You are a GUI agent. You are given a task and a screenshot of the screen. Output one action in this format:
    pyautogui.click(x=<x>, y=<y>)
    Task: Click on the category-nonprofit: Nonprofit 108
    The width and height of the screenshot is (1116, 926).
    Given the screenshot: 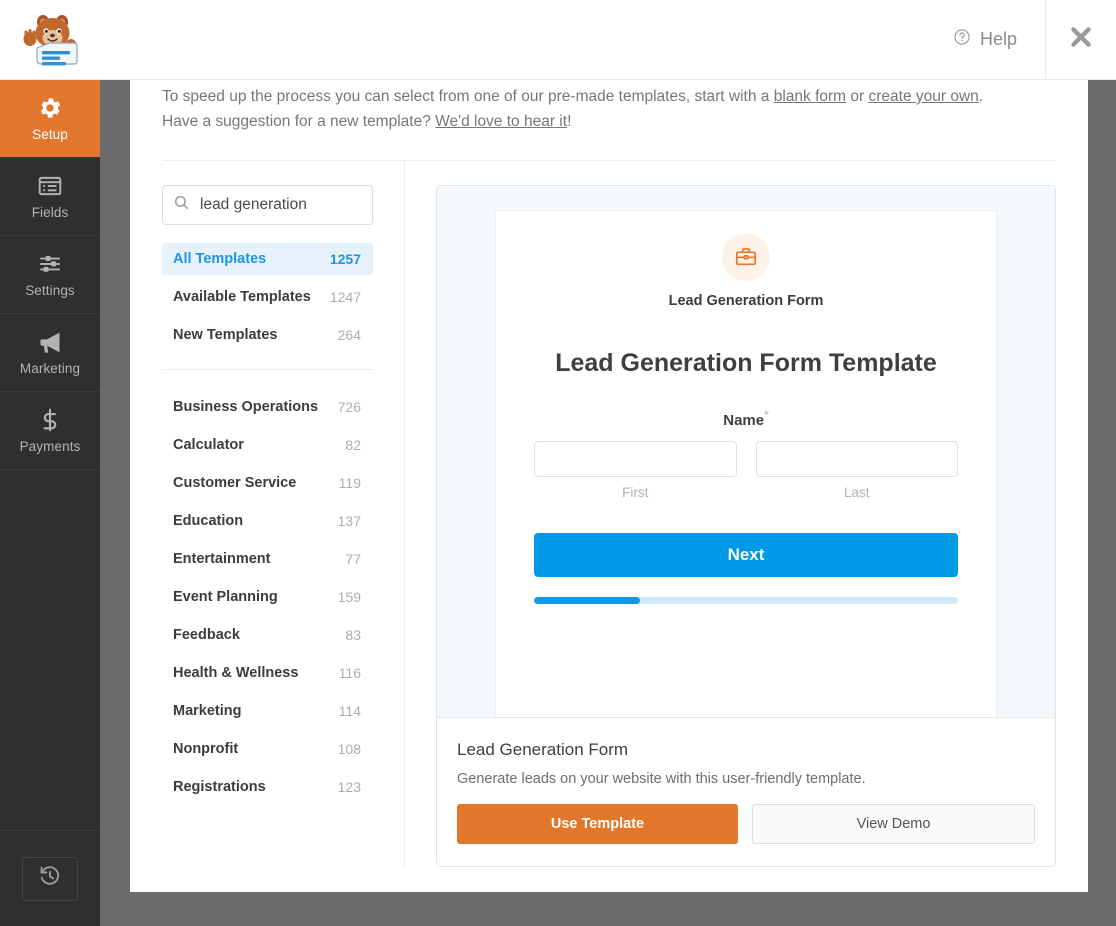 What is the action you would take?
    pyautogui.click(x=267, y=749)
    